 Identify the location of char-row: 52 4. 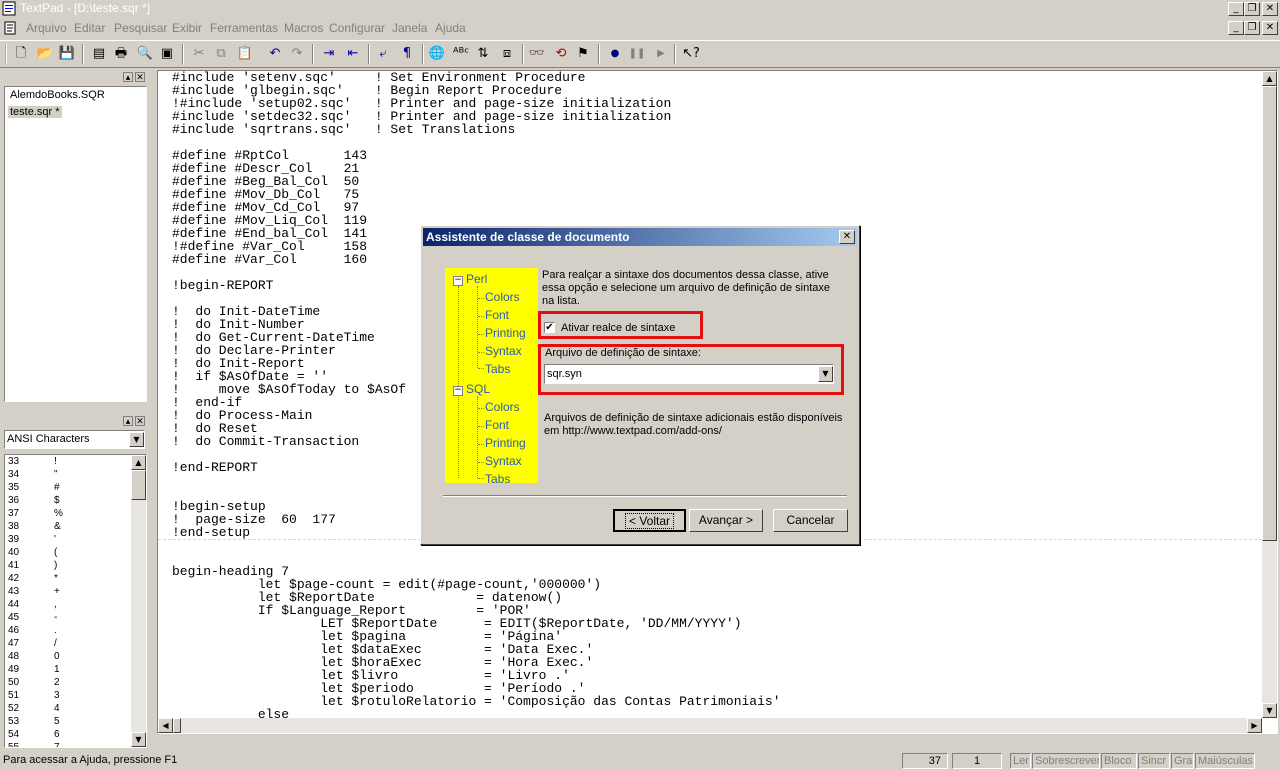
(34, 708).